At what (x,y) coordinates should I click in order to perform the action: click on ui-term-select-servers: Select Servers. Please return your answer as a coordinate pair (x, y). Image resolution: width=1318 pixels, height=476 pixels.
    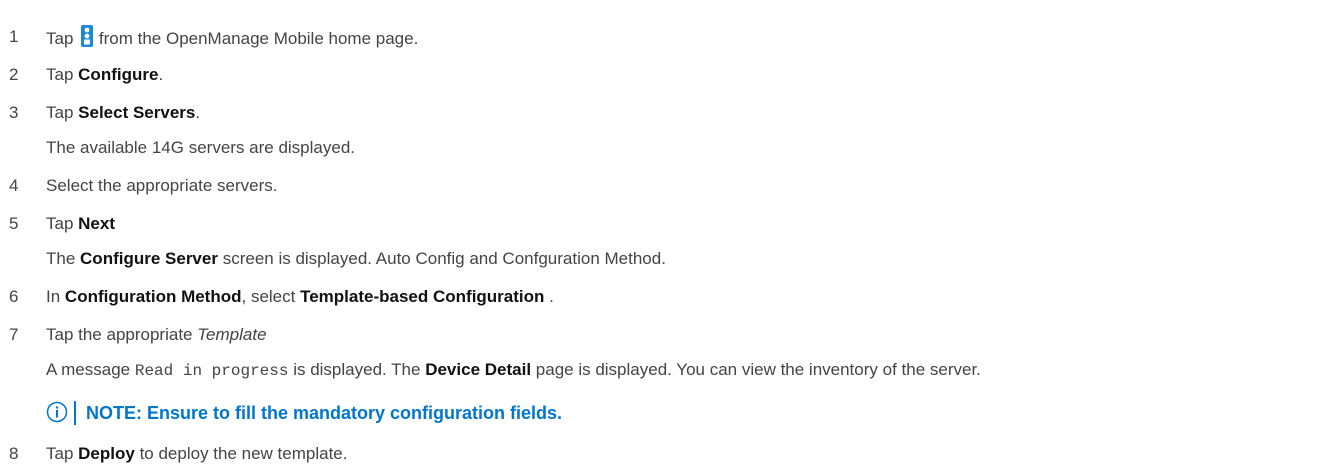
    Looking at the image, I should click on (137, 112).